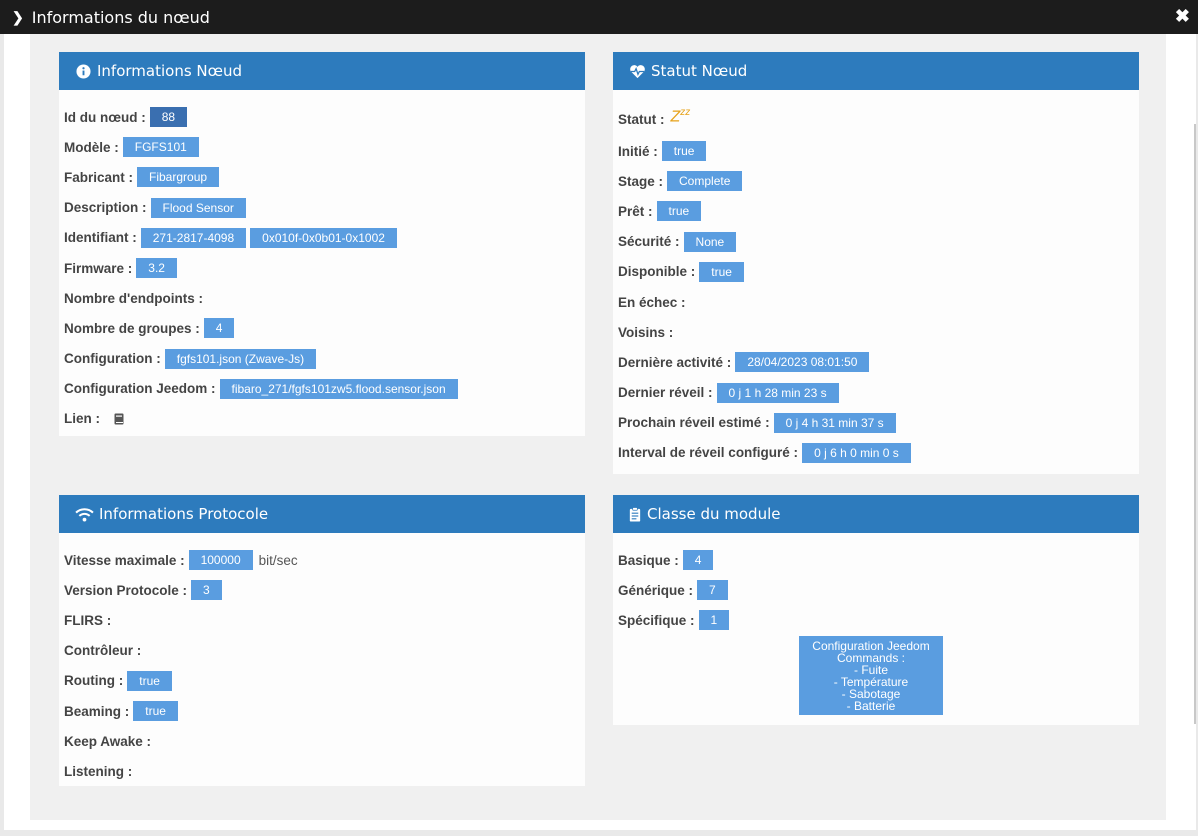  What do you see at coordinates (648, 560) in the screenshot?
I see `label-basique: Basique :` at bounding box center [648, 560].